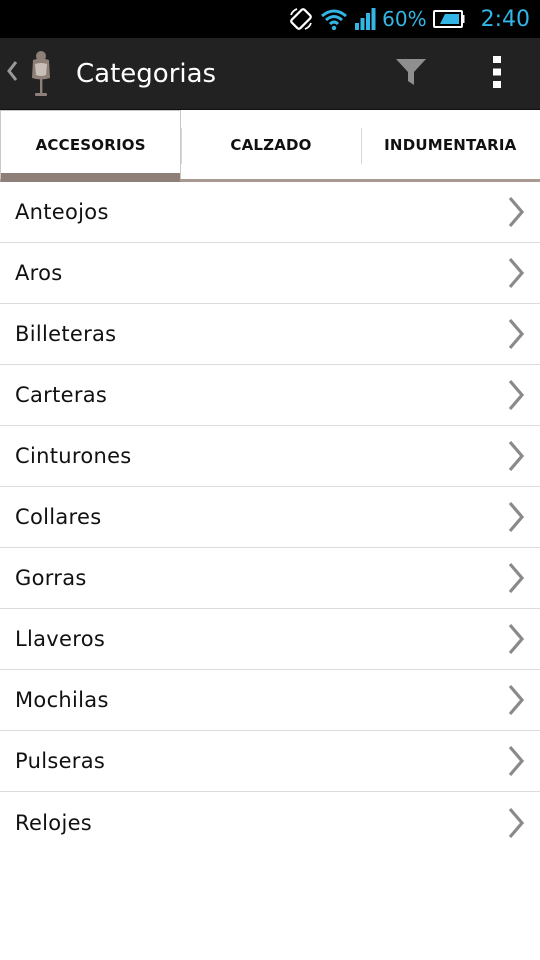  Describe the element at coordinates (270, 456) in the screenshot. I see `list-item: Cinturones` at that location.